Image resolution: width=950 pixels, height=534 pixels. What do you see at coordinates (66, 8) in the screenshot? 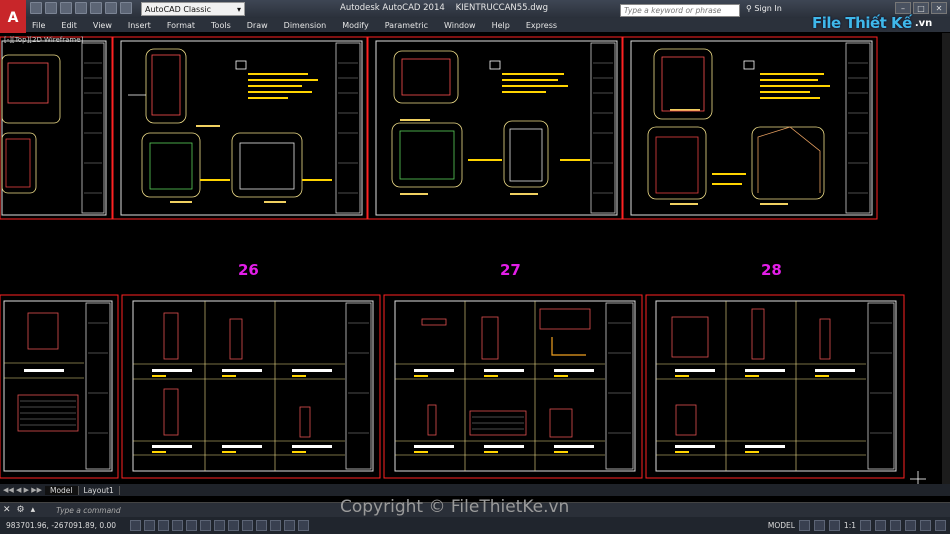
I see `save-icon` at bounding box center [66, 8].